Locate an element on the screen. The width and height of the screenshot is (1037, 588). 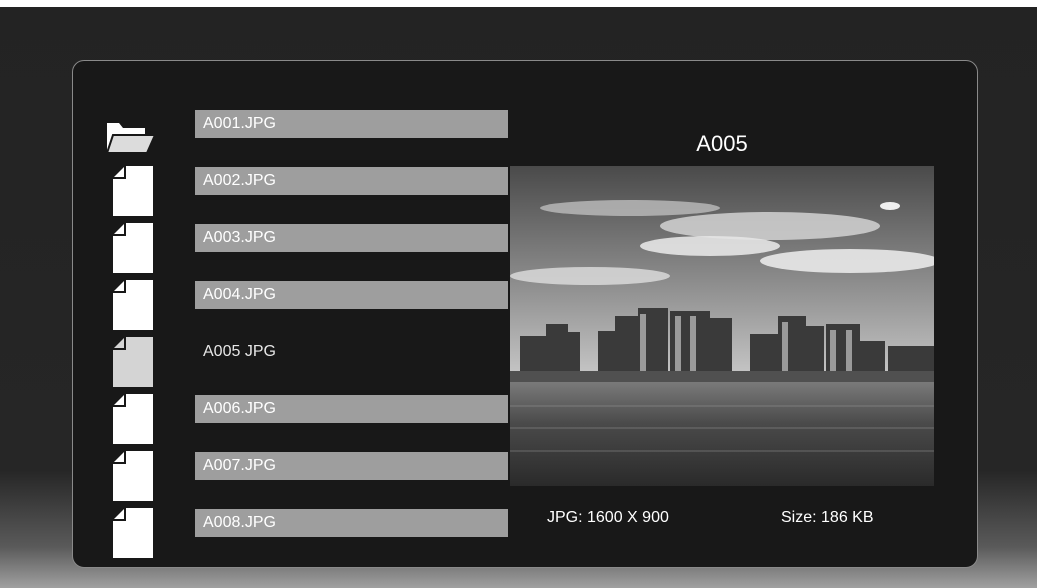
file-row-a005-selected: A005 JPG is located at coordinates (291, 362).